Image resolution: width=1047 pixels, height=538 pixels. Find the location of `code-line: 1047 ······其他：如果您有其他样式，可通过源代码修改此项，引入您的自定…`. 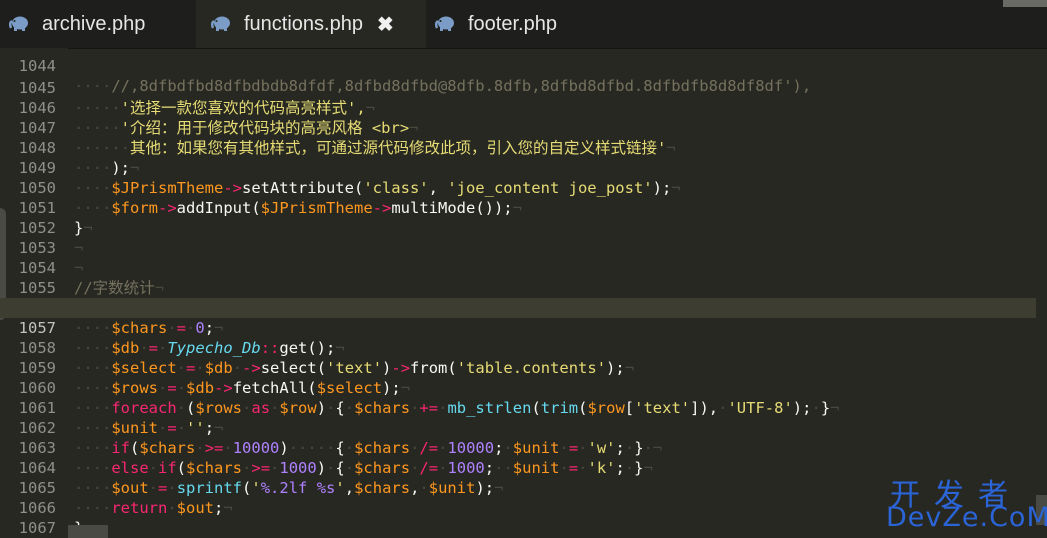

code-line: 1047 ······其他：如果您有其他样式，可通过源代码修改此项，引入您的自定… is located at coordinates (523, 127).